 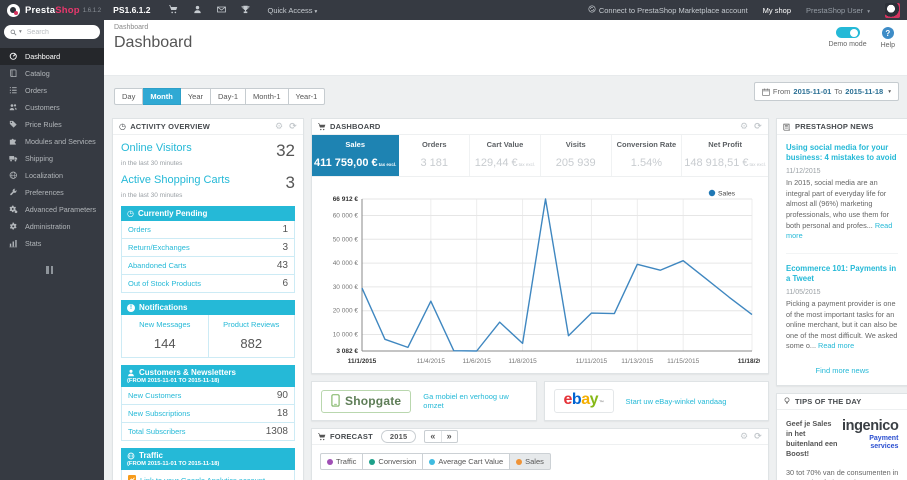 I want to click on sidebar-item-label: Shipping, so click(x=39, y=158).